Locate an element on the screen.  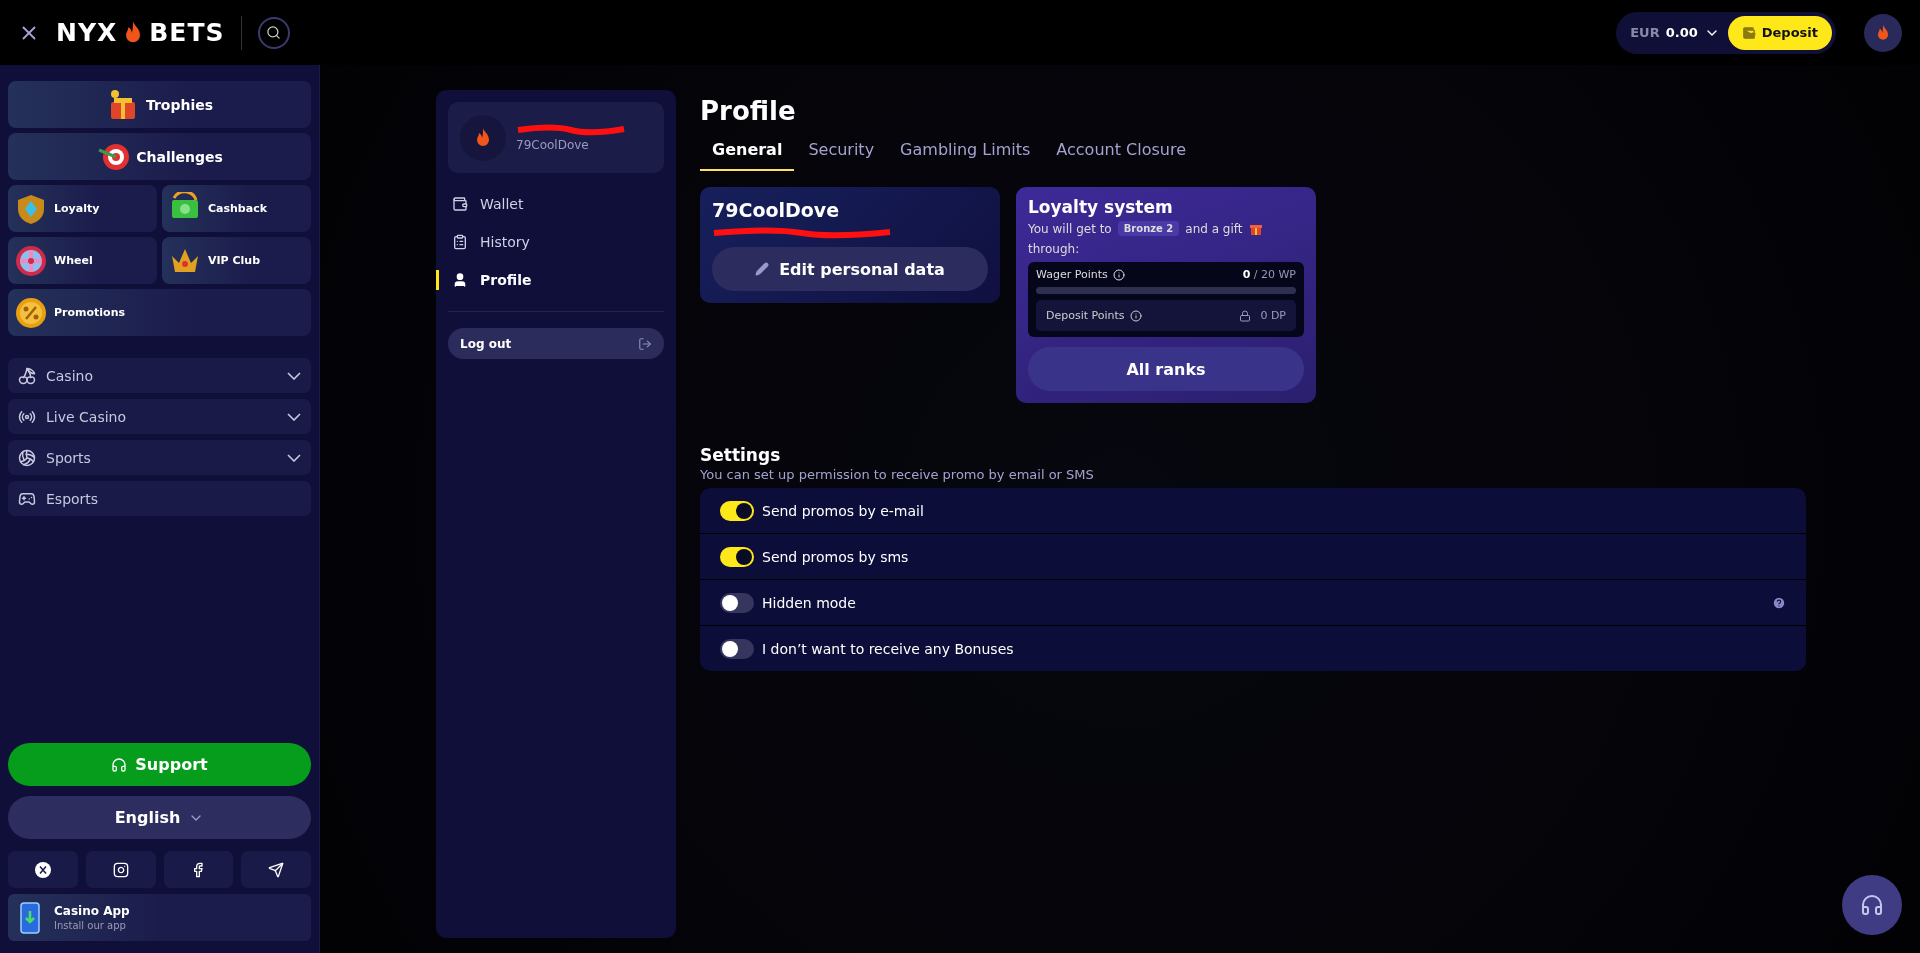
tab: General is located at coordinates (747, 152).